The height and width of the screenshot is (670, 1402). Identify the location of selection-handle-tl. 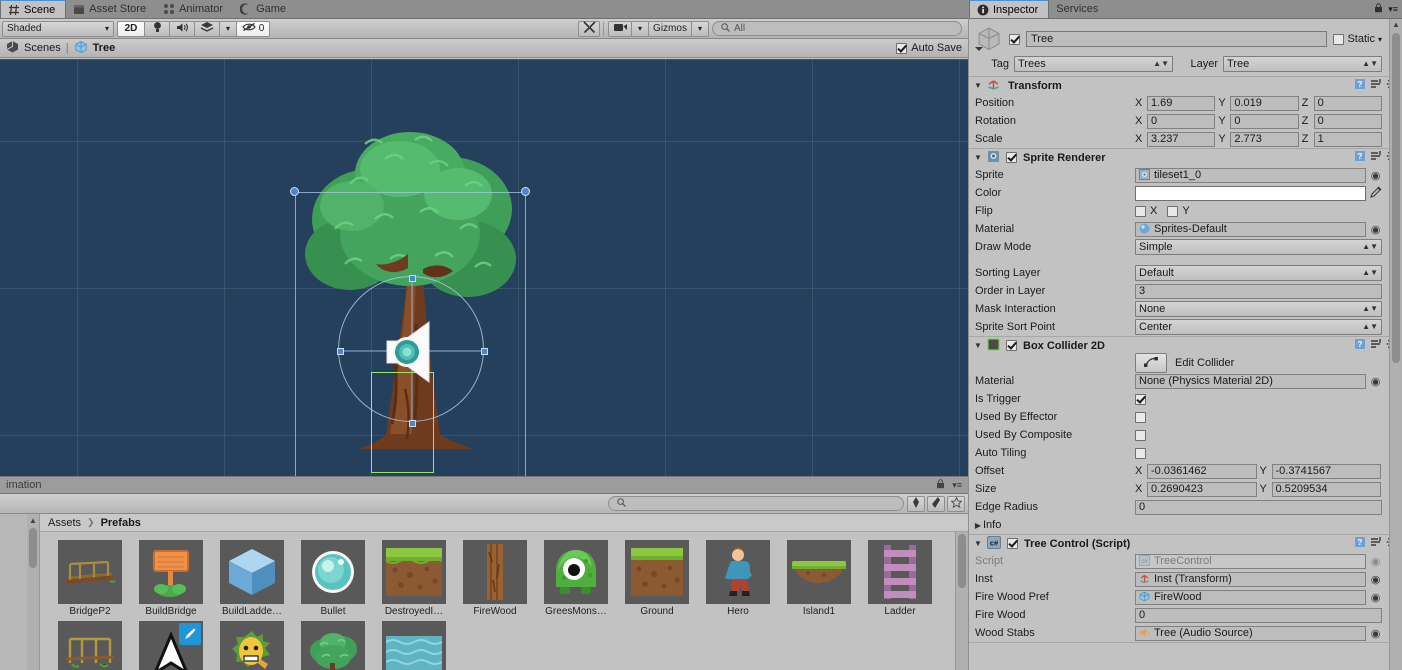
(294, 191).